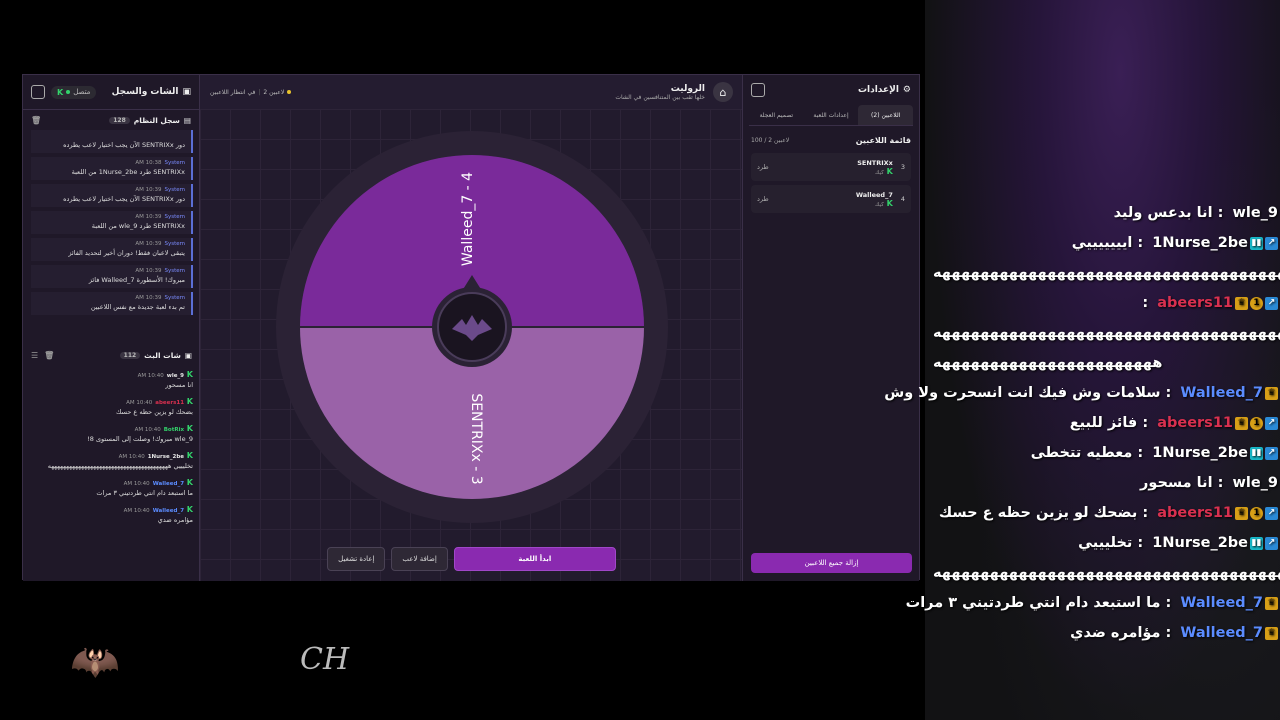 Image resolution: width=1280 pixels, height=720 pixels. What do you see at coordinates (110, 163) in the screenshot?
I see `log-entry-meta: AM 10:38 System` at bounding box center [110, 163].